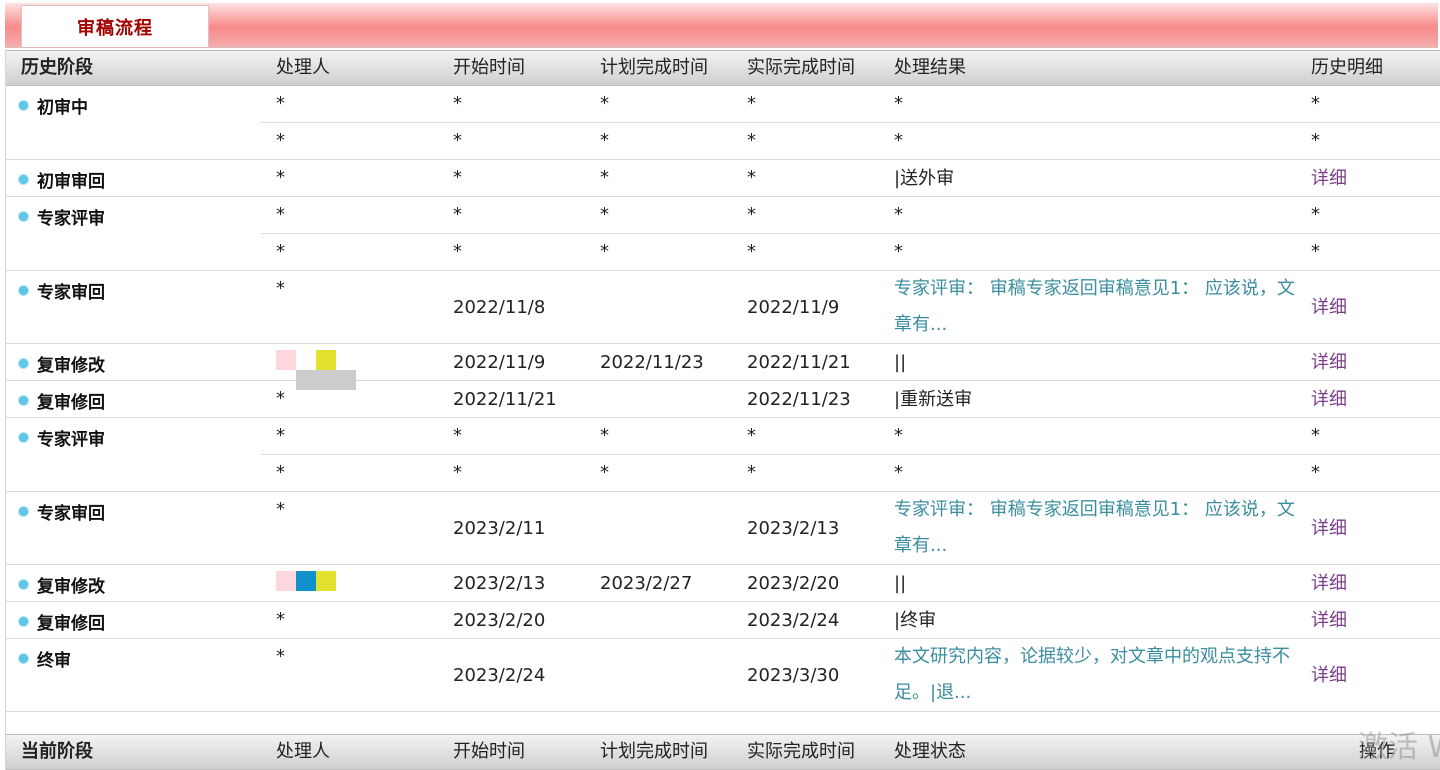 Image resolution: width=1440 pixels, height=770 pixels. Describe the element at coordinates (654, 67) in the screenshot. I see `header-plan-time: 计划完成时间` at that location.